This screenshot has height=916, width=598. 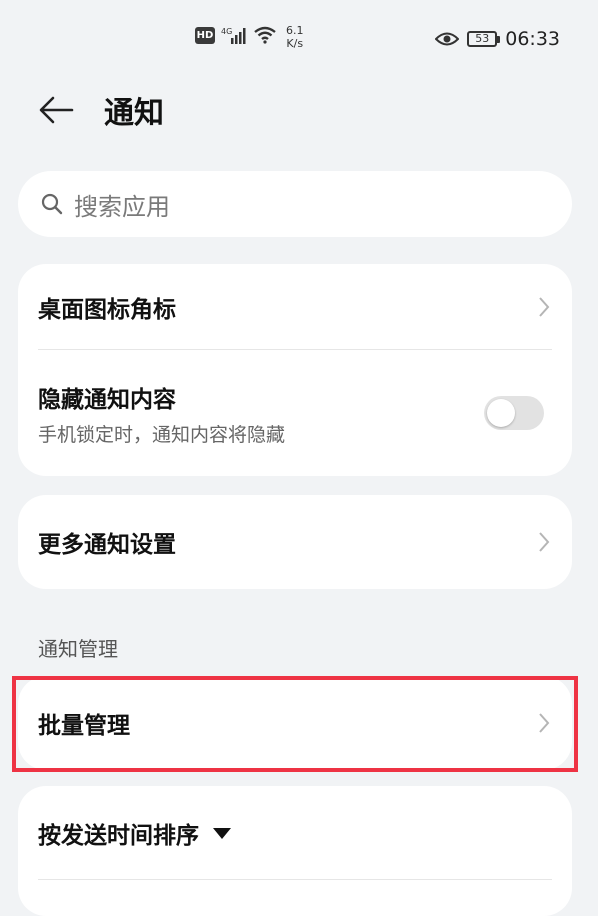 What do you see at coordinates (118, 836) in the screenshot?
I see `sort-label: 按发送时间排序` at bounding box center [118, 836].